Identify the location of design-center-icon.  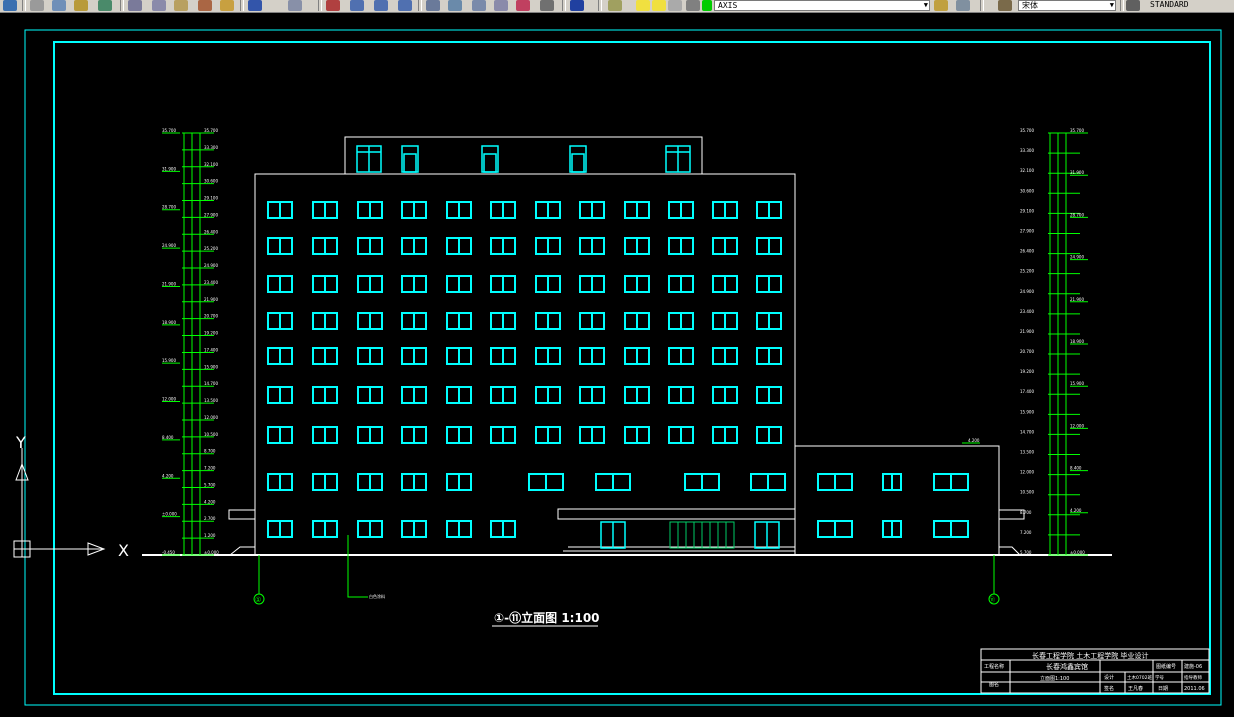
(455, 5).